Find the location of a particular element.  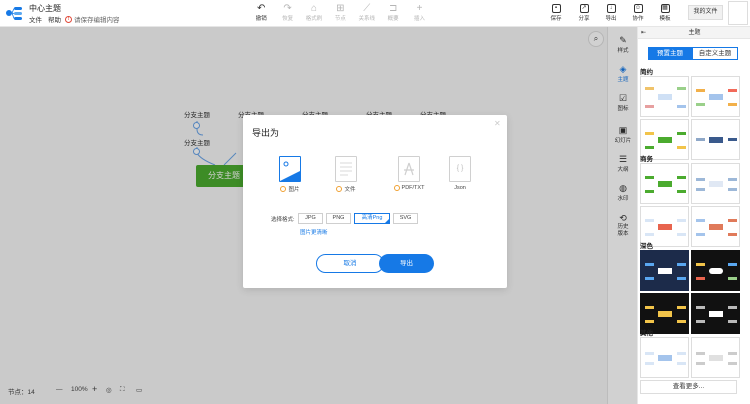

insert-button: + 插入 is located at coordinates (419, 12).